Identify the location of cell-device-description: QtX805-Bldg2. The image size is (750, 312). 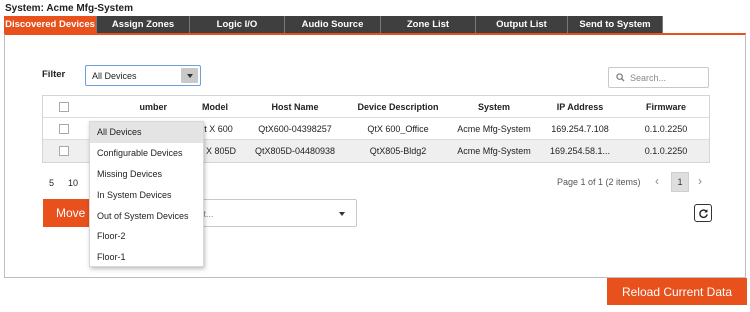
(398, 151).